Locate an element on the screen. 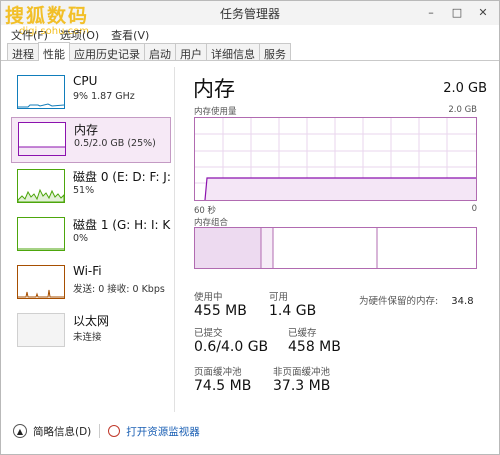 This screenshot has height=455, width=500. graph-time-right: 0 is located at coordinates (474, 209).